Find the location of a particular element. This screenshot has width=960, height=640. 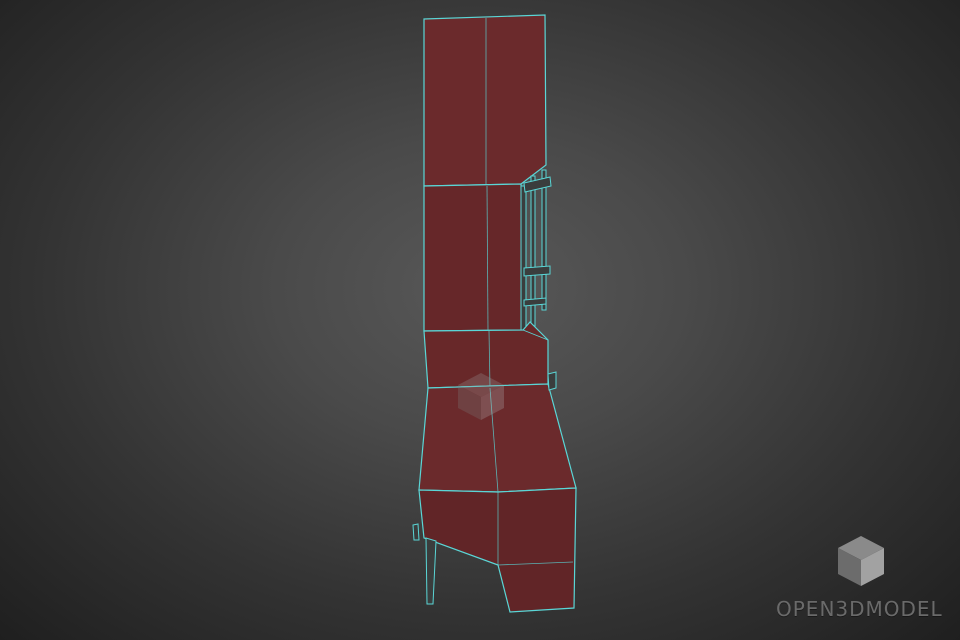

side-shelf-frame is located at coordinates (536, 250).